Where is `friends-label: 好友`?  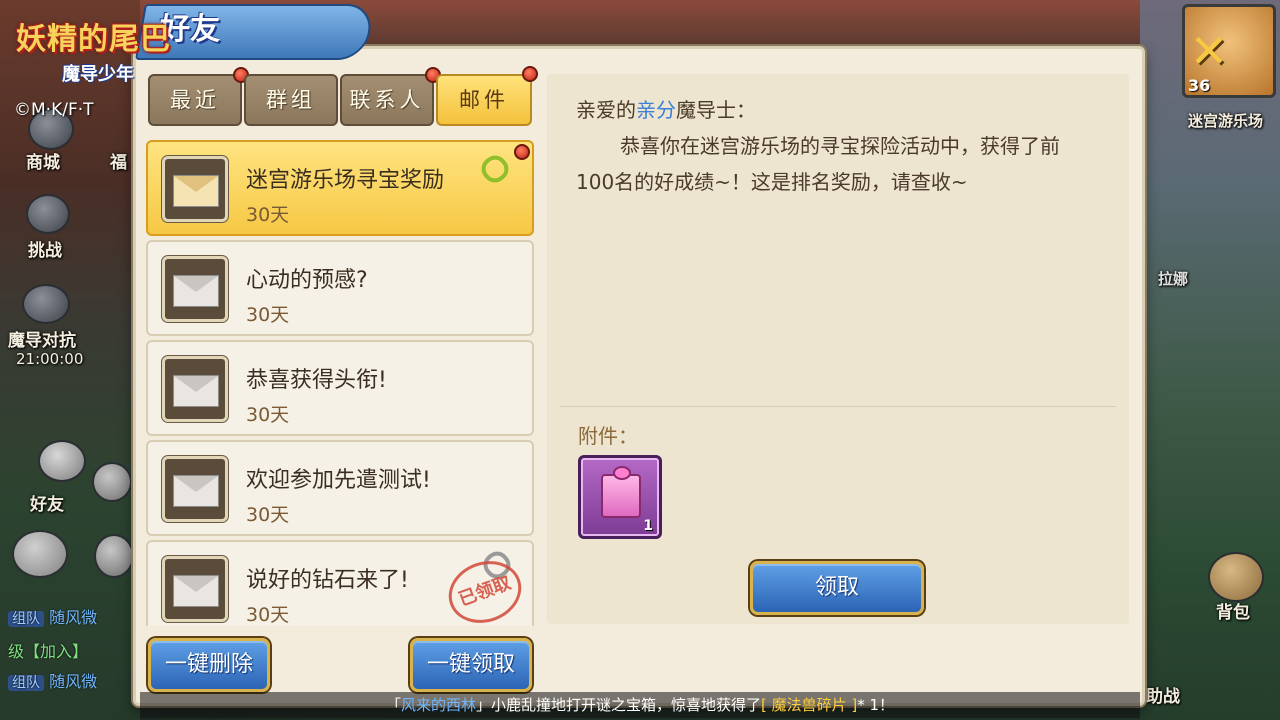
friends-label: 好友 is located at coordinates (47, 505).